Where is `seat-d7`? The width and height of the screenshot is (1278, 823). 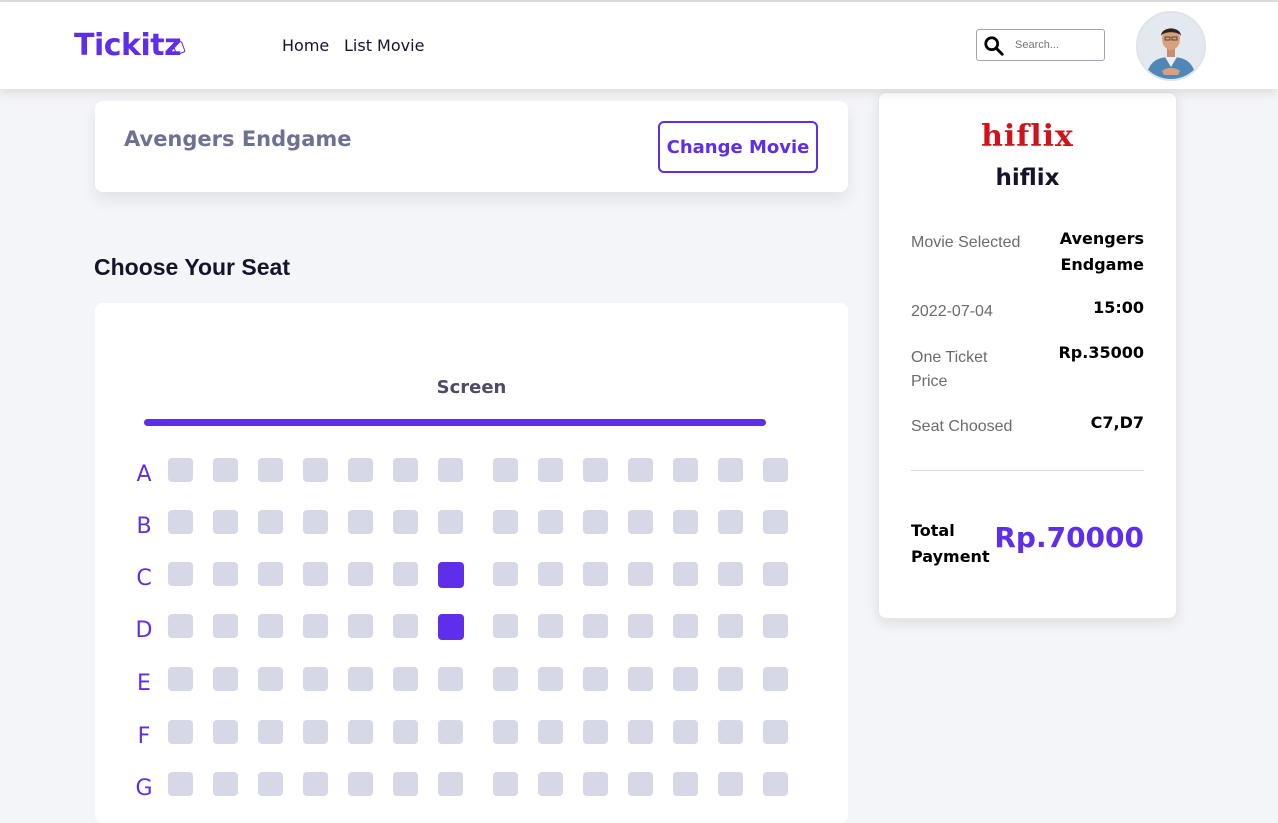
seat-d7 is located at coordinates (451, 627).